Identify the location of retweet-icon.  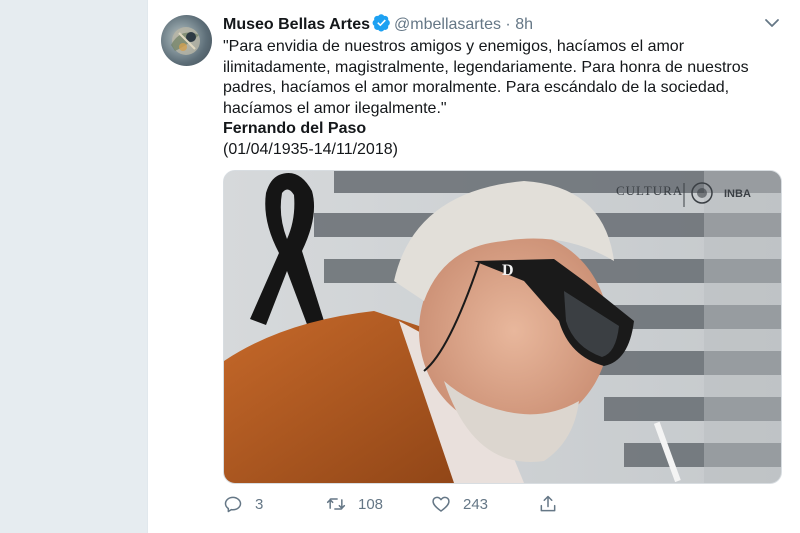
(336, 504).